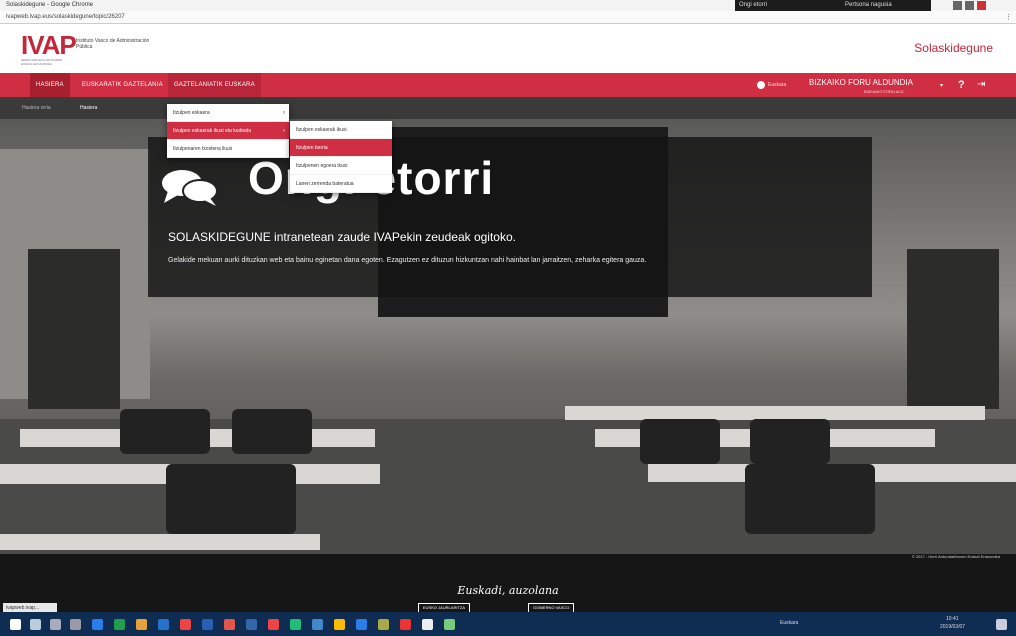 Image resolution: width=1016 pixels, height=636 pixels. Describe the element at coordinates (761, 85) in the screenshot. I see `globe-icon` at that location.